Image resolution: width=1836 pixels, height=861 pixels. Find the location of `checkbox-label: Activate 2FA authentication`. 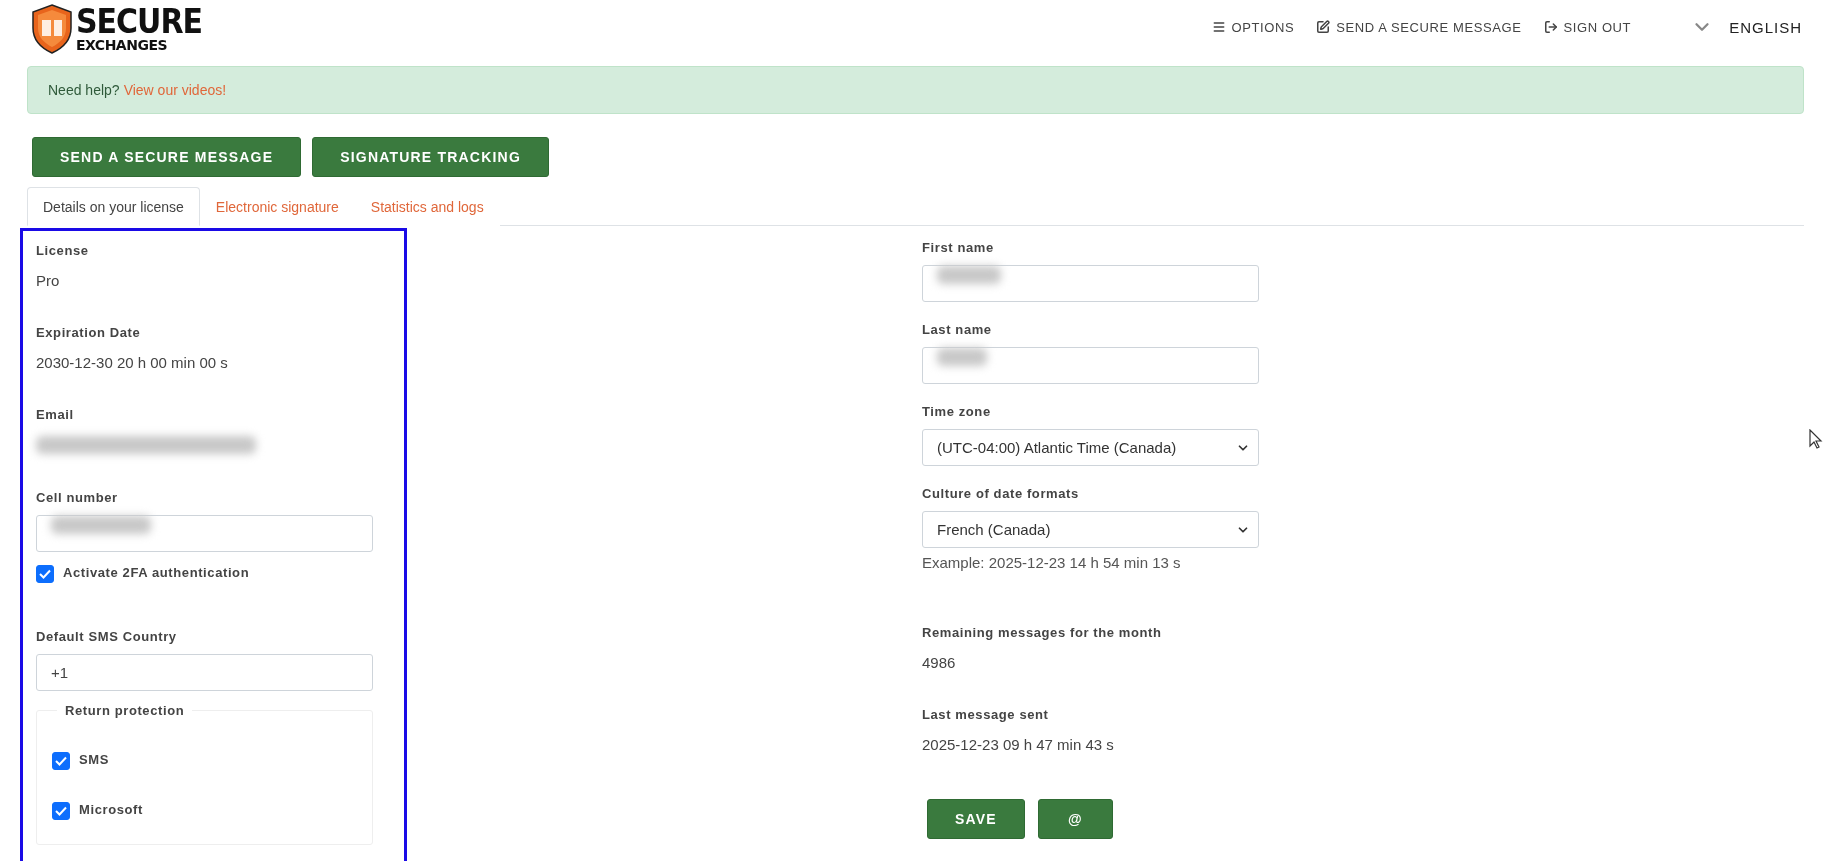

checkbox-label: Activate 2FA authentication is located at coordinates (156, 572).